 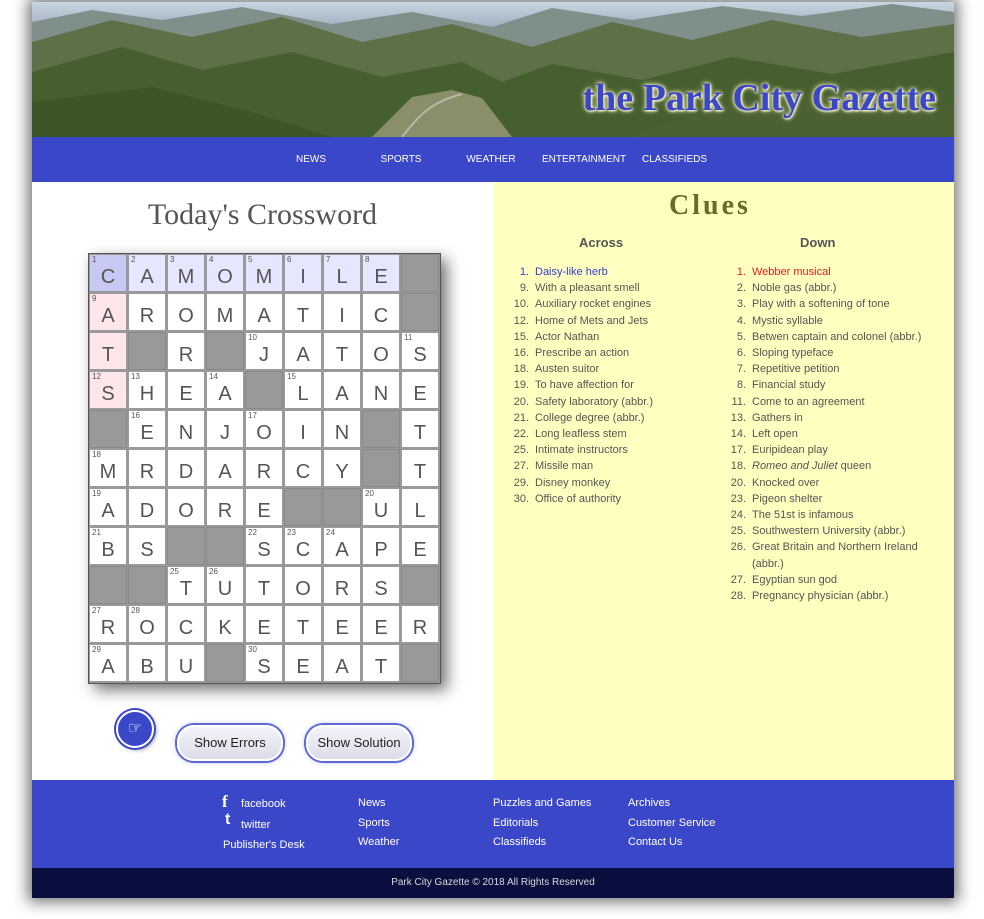 I want to click on clue-item: 27. Missile man, so click(x=609, y=466).